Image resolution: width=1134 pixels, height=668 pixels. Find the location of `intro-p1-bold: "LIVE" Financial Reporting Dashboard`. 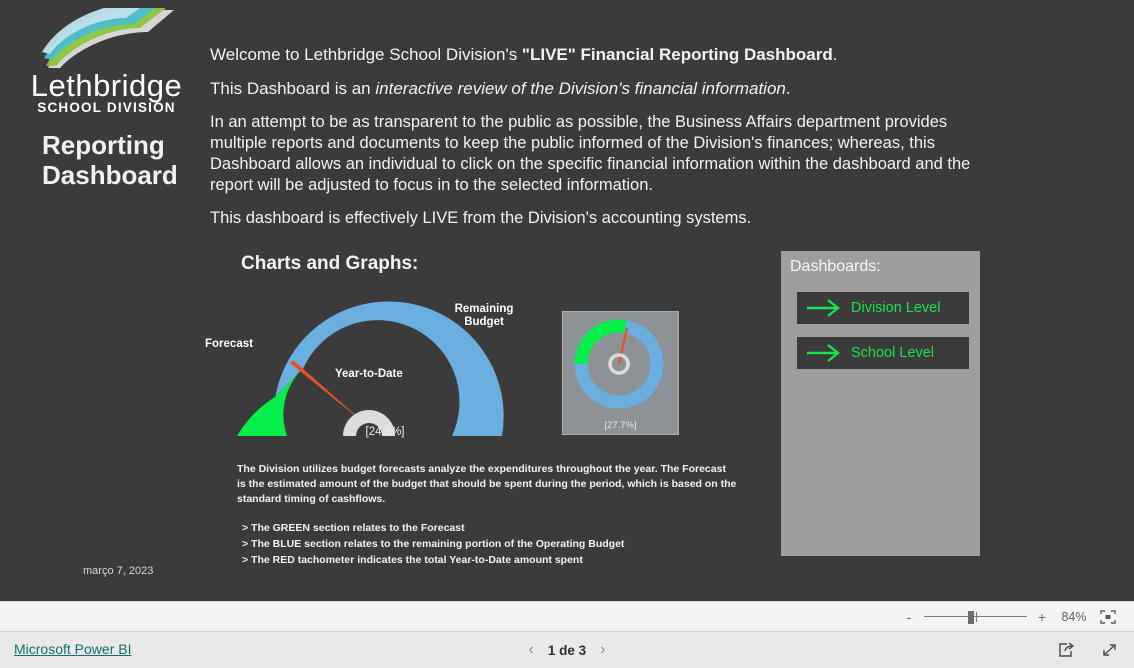

intro-p1-bold: "LIVE" Financial Reporting Dashboard is located at coordinates (677, 54).